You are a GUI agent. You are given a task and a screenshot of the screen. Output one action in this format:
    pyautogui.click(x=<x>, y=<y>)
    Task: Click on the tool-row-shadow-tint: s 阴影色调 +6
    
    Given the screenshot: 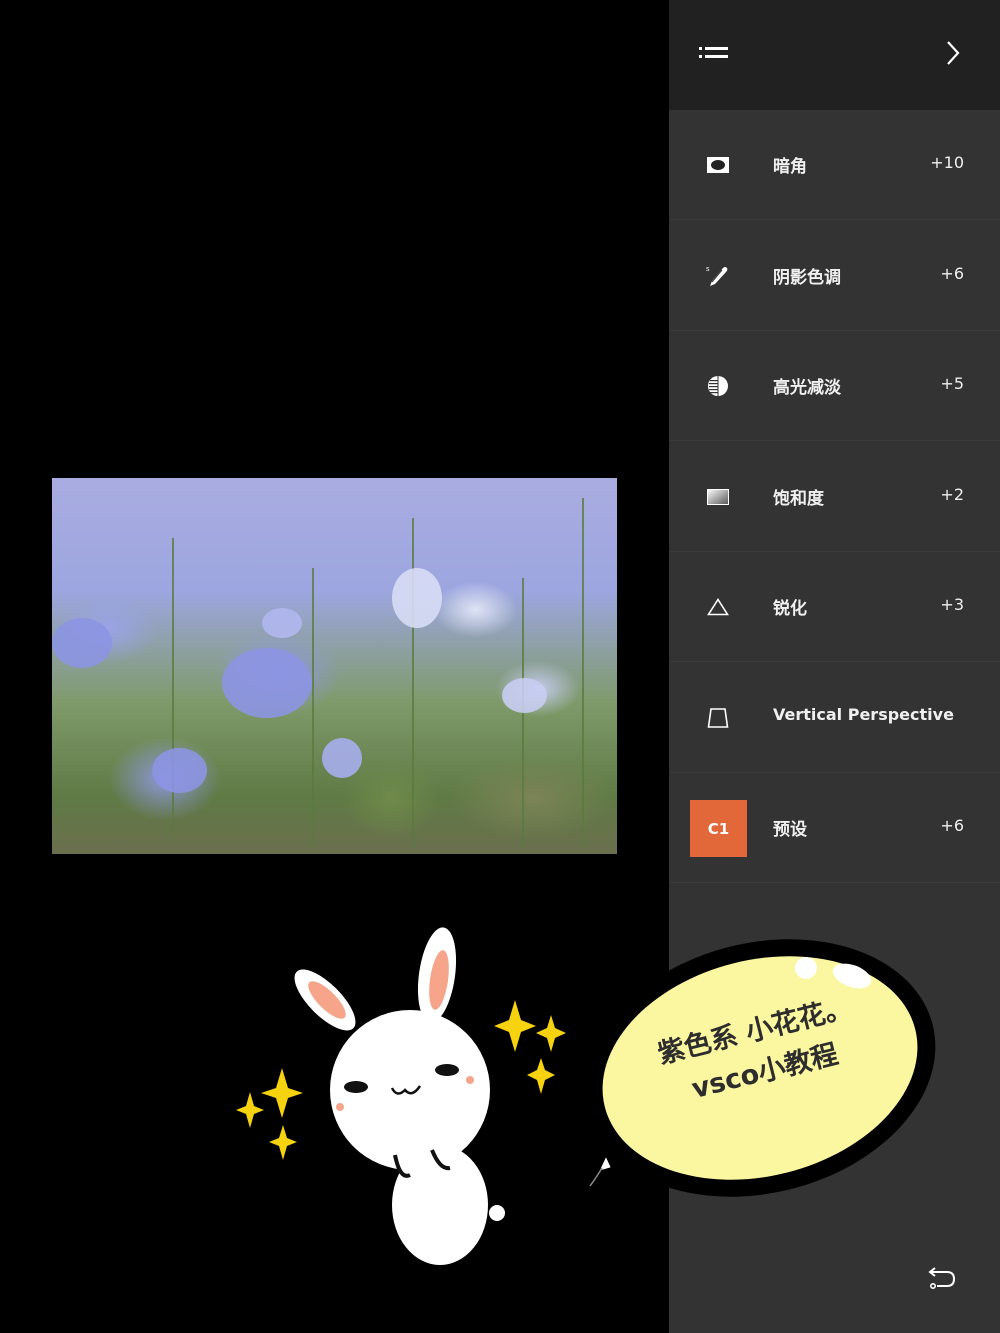 What is the action you would take?
    pyautogui.click(x=834, y=276)
    